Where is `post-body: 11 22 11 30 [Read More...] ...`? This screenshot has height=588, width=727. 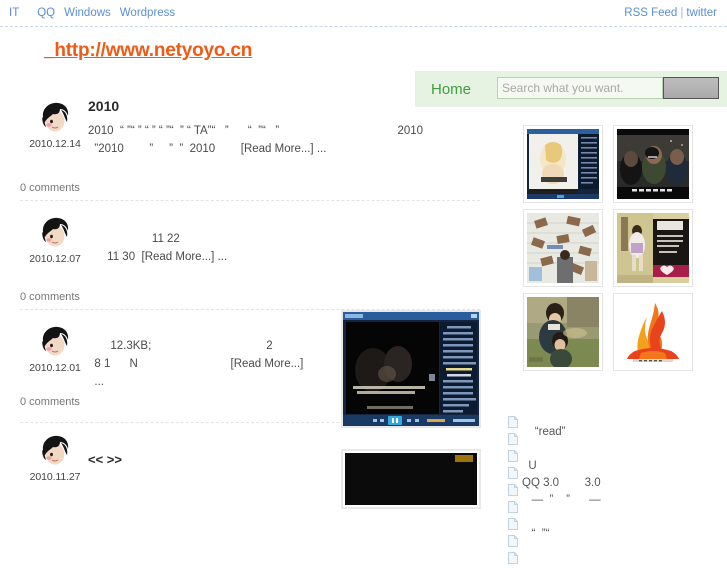
post-body: 11 22 11 30 [Read More...] ... is located at coordinates (294, 234).